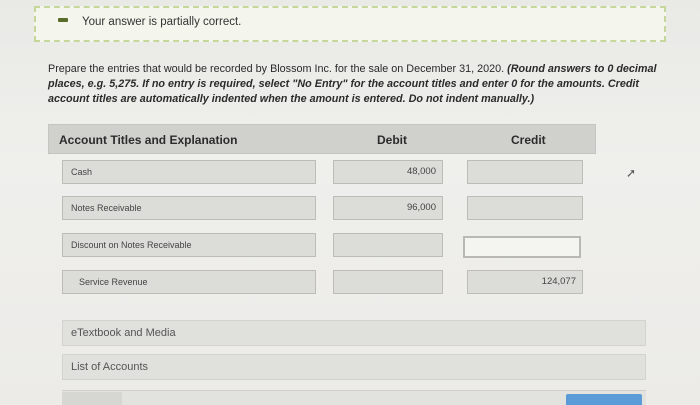 The image size is (700, 405). I want to click on credit-field-service-revenue: 124,077, so click(525, 282).